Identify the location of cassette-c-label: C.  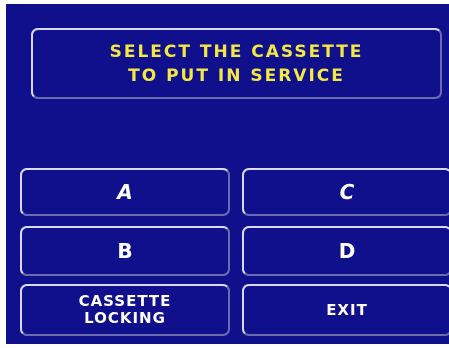
(347, 192).